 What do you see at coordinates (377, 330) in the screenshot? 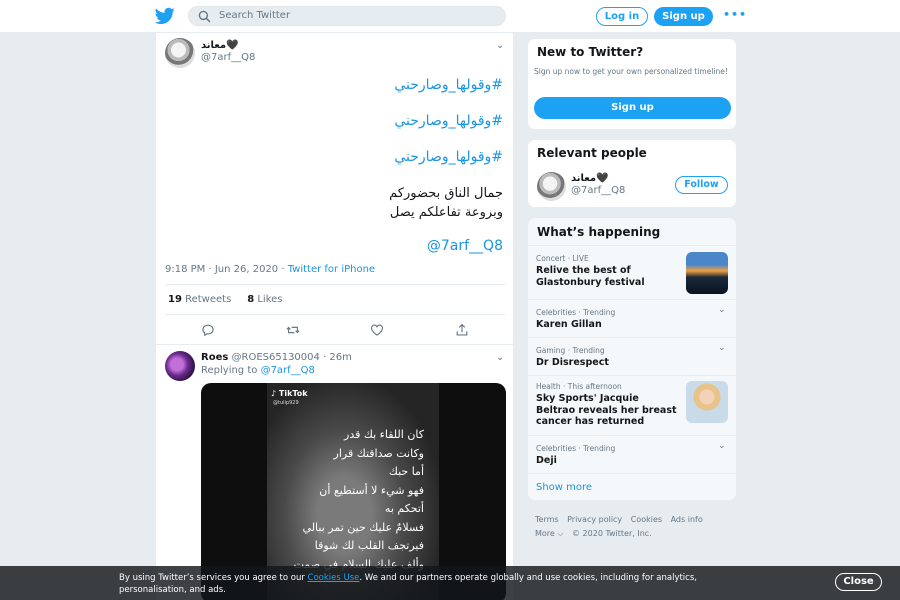
I see `like-icon` at bounding box center [377, 330].